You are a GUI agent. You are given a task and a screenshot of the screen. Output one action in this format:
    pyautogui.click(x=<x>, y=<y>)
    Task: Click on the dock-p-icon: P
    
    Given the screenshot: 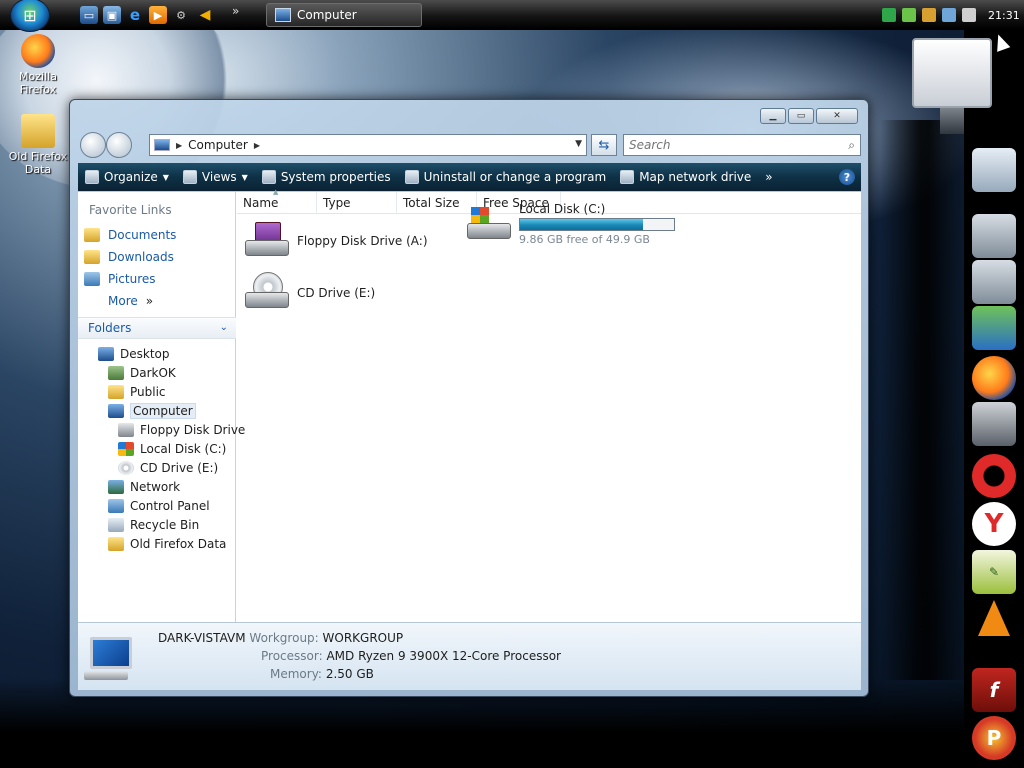 What is the action you would take?
    pyautogui.click(x=994, y=738)
    